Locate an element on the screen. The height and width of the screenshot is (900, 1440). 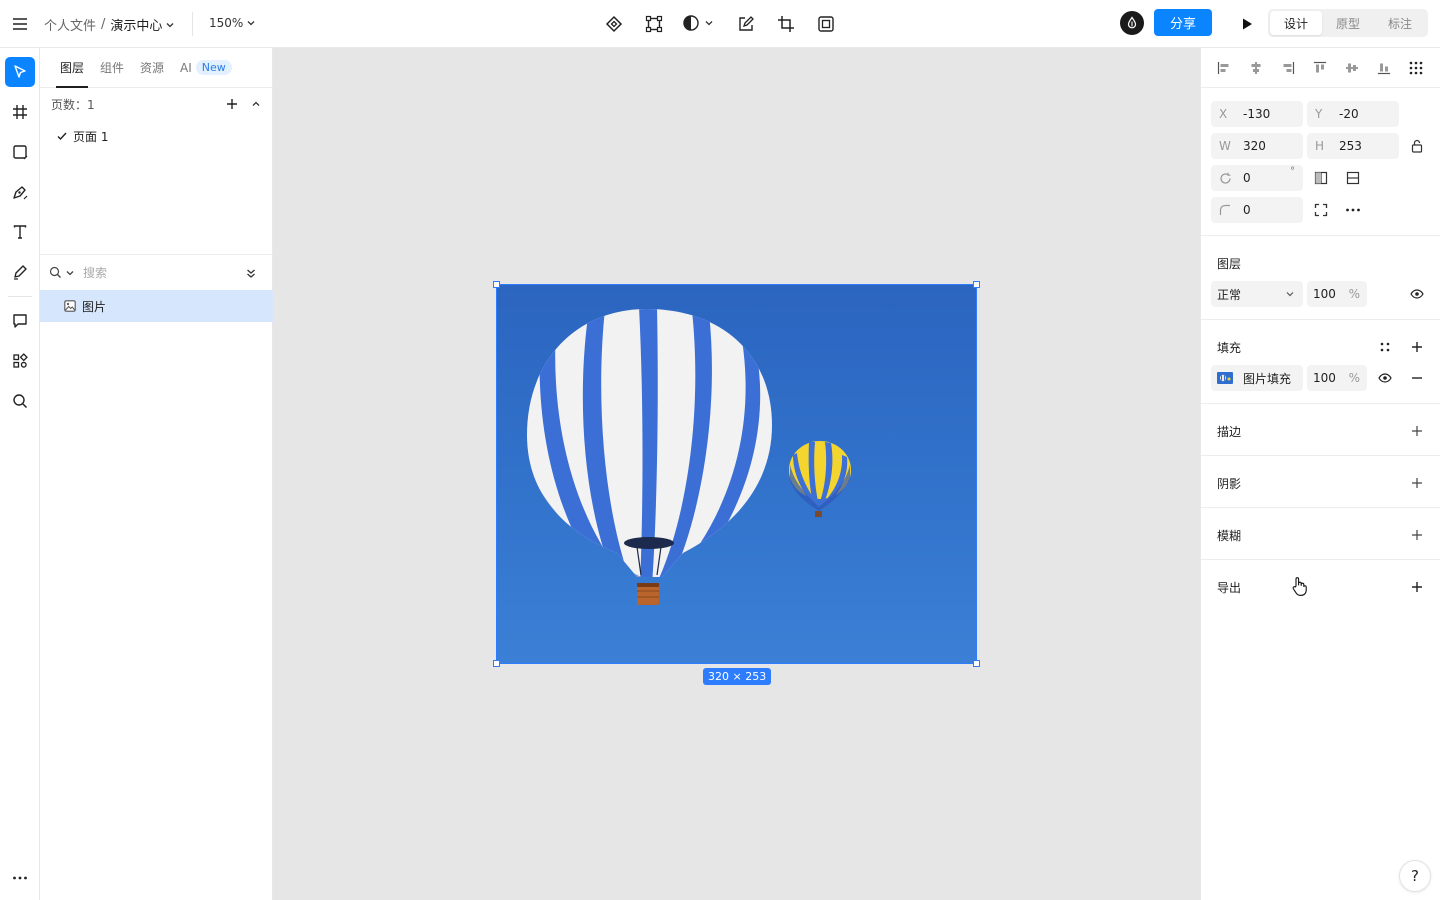
y-field: Y -20 is located at coordinates (1353, 114).